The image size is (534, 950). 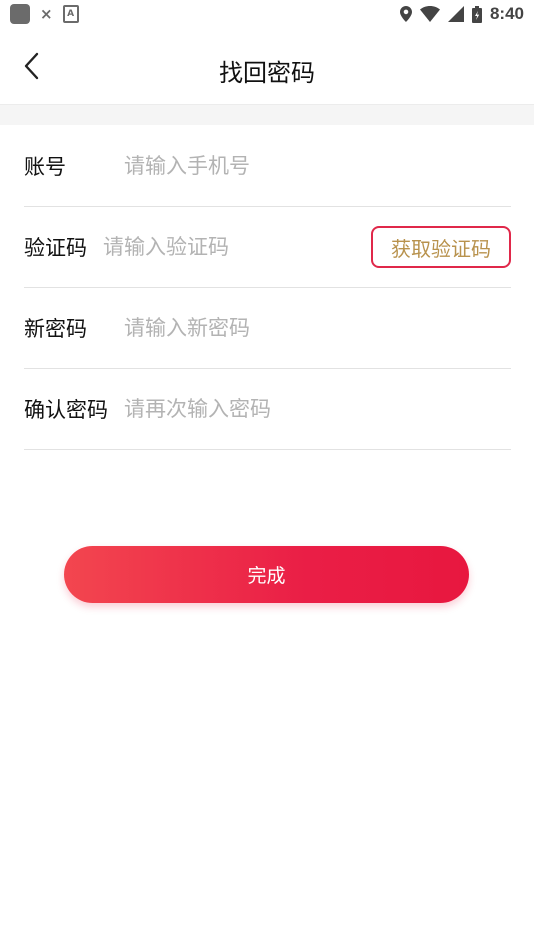 I want to click on new-password-label: 新密码, so click(x=55, y=329).